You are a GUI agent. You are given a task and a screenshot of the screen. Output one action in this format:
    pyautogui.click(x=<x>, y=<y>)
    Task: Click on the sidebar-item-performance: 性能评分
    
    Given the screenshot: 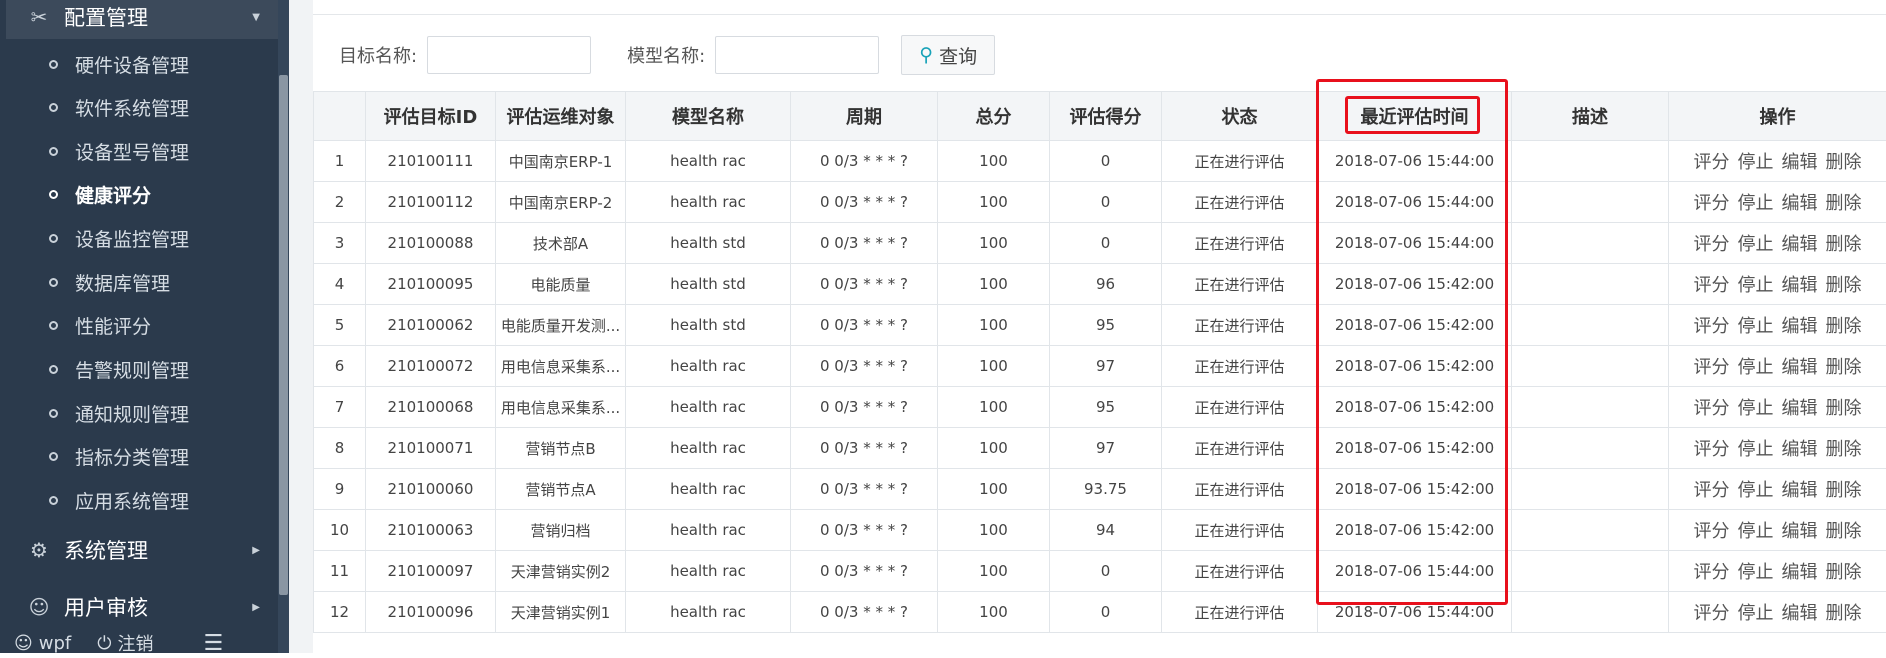 What is the action you would take?
    pyautogui.click(x=139, y=325)
    